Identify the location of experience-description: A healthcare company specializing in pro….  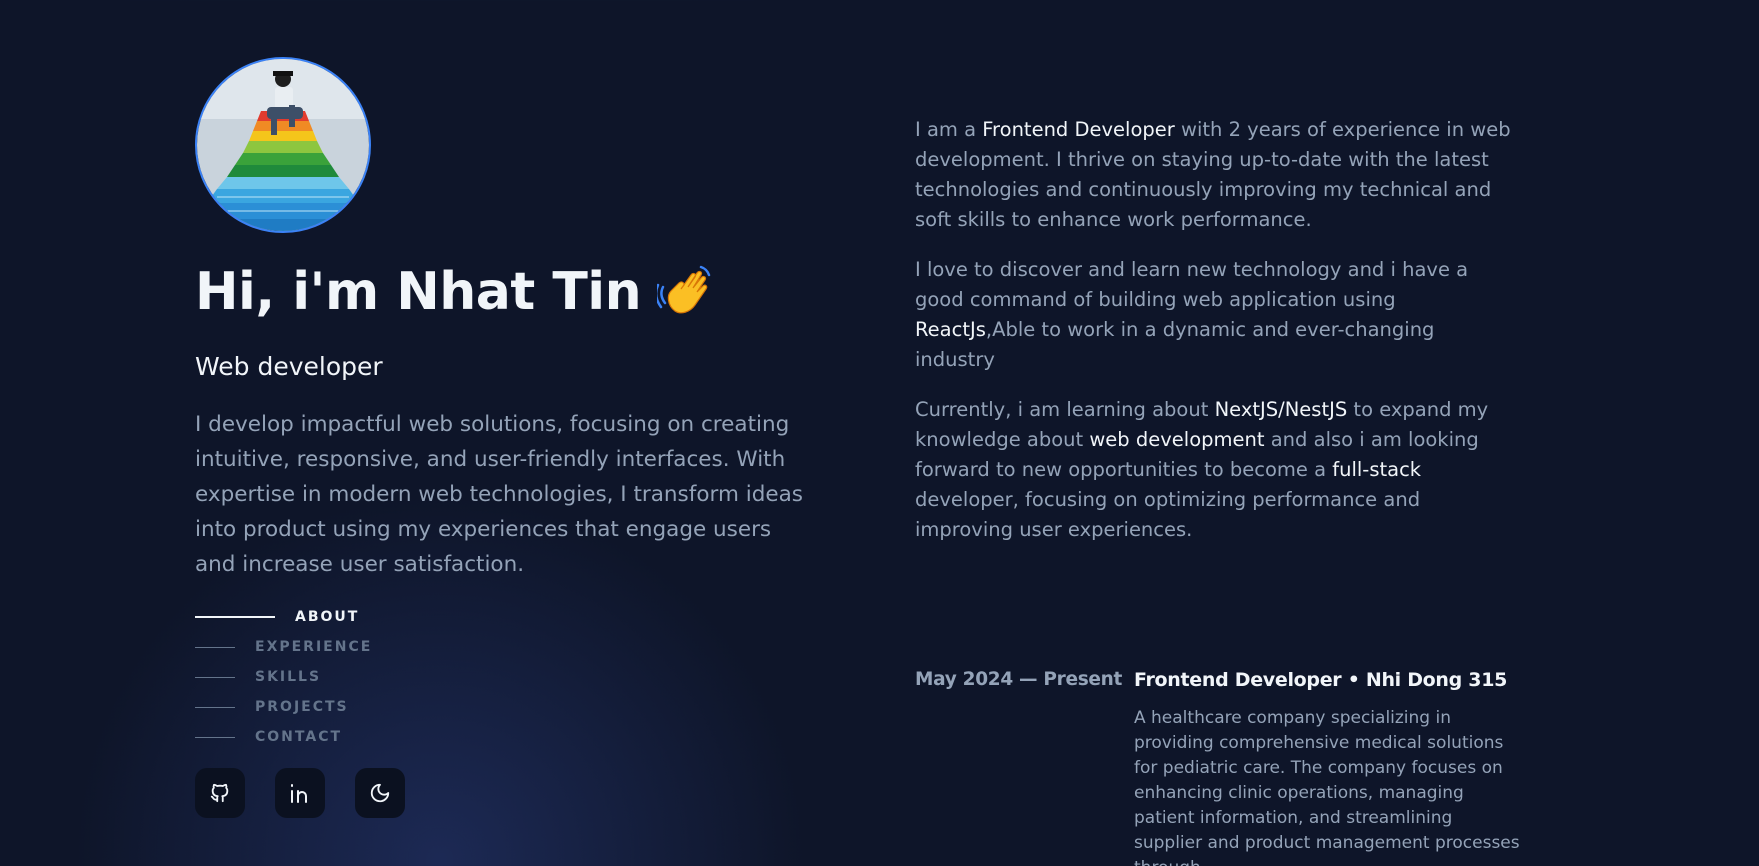
(1327, 787).